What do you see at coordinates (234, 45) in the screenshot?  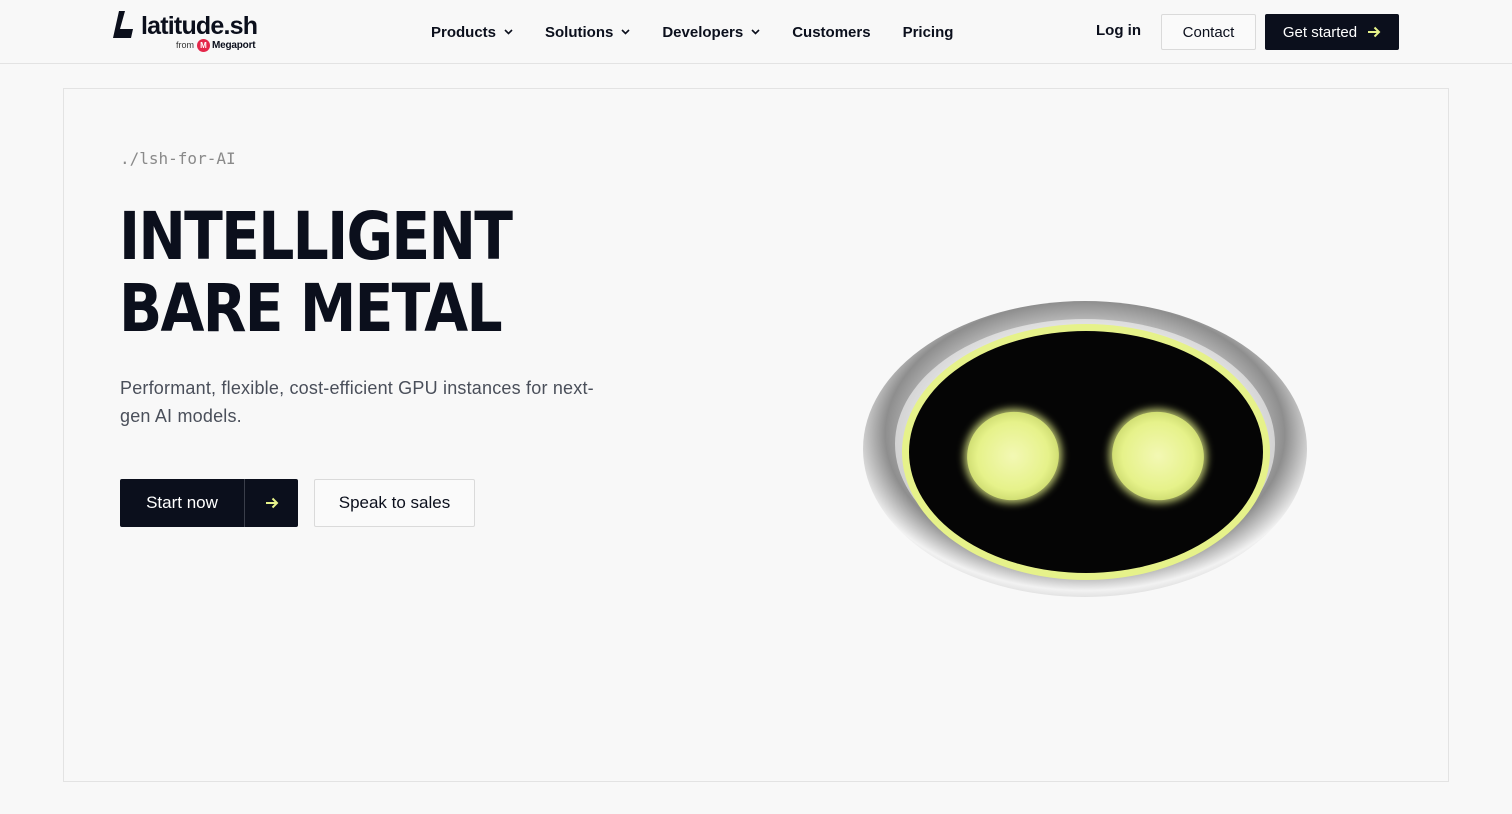 I see `megaport-name: Megaport` at bounding box center [234, 45].